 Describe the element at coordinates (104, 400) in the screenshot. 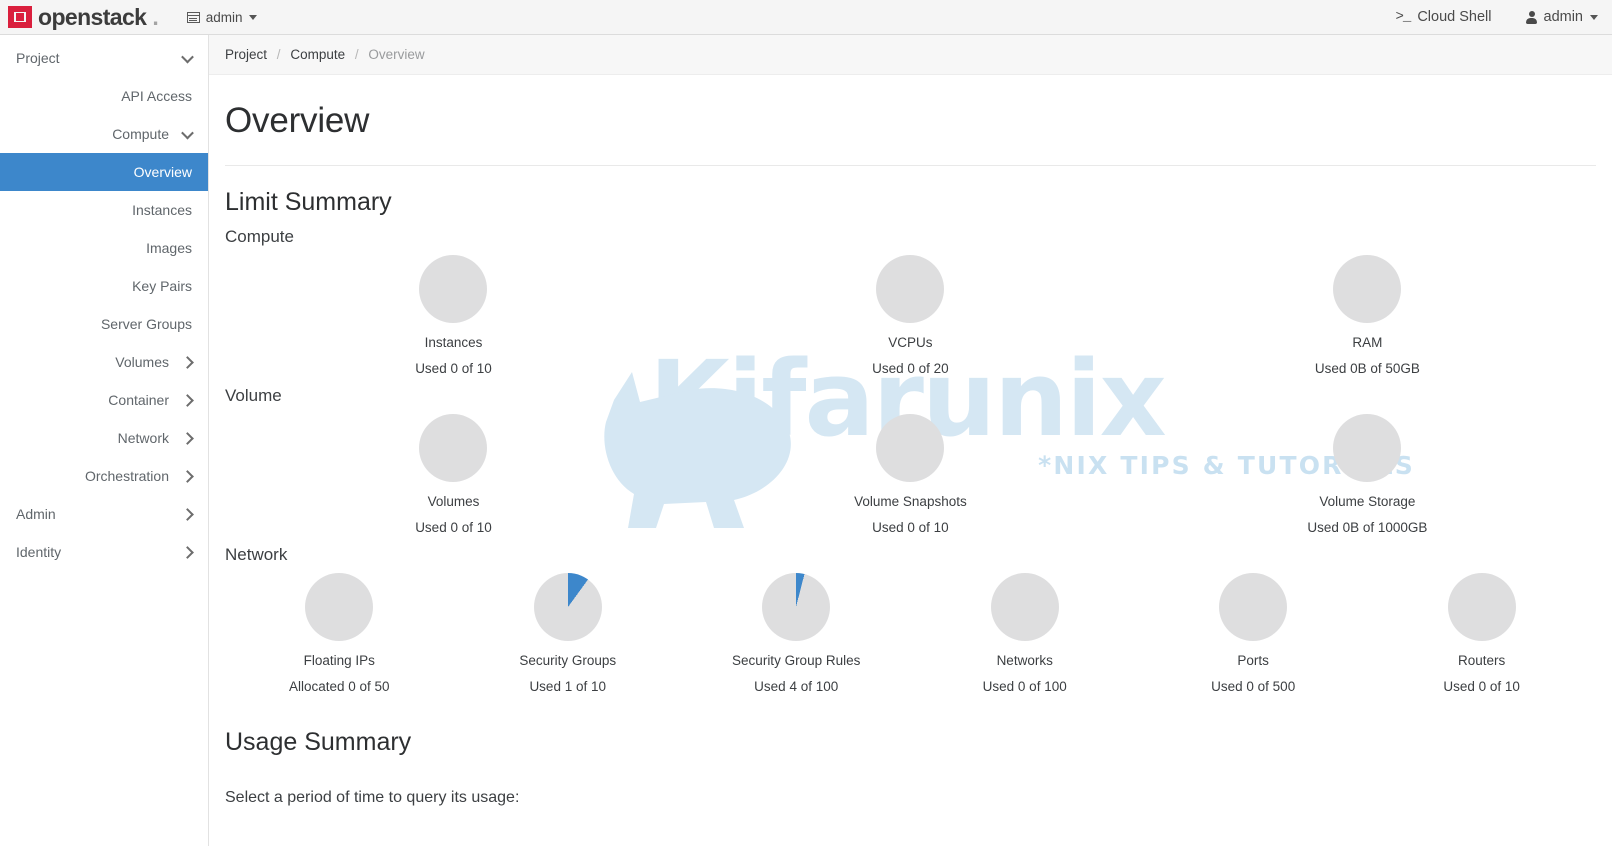

I see `sidebar-item-container: Container` at that location.